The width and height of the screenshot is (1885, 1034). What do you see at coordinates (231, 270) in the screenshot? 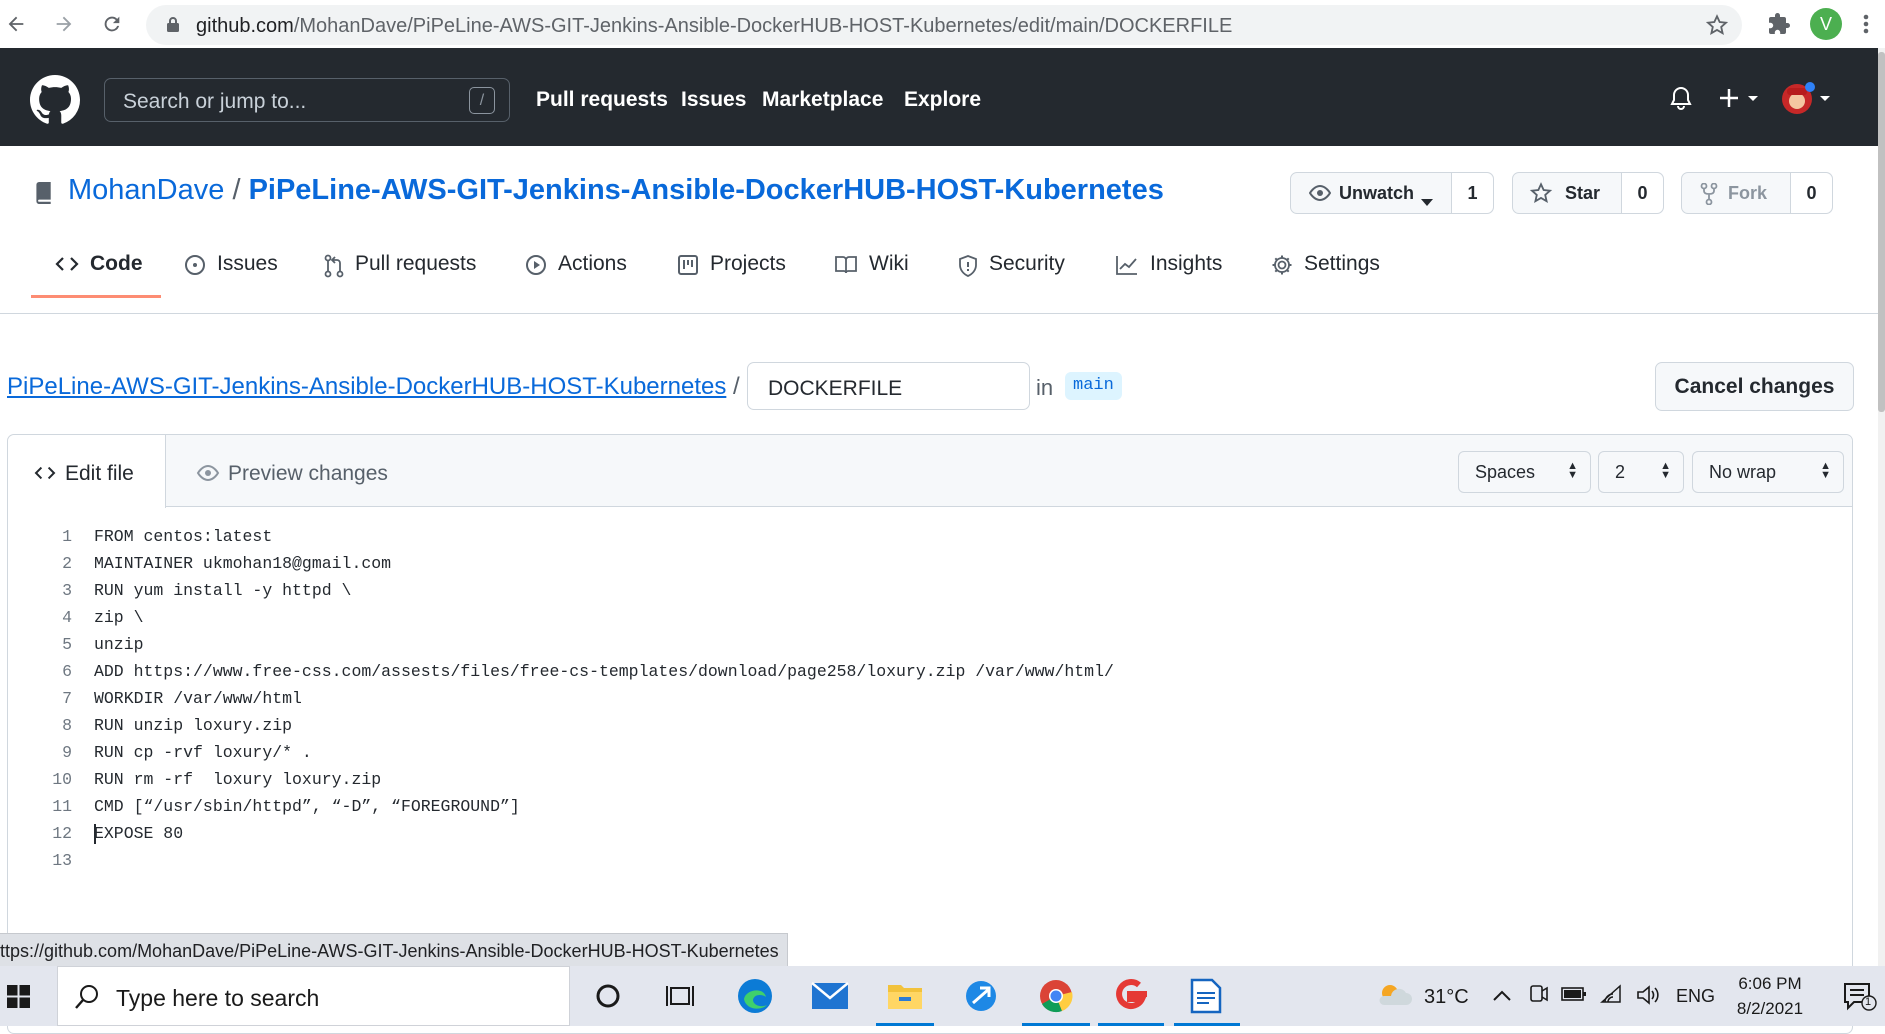
I see `tab-issues: Issues` at bounding box center [231, 270].